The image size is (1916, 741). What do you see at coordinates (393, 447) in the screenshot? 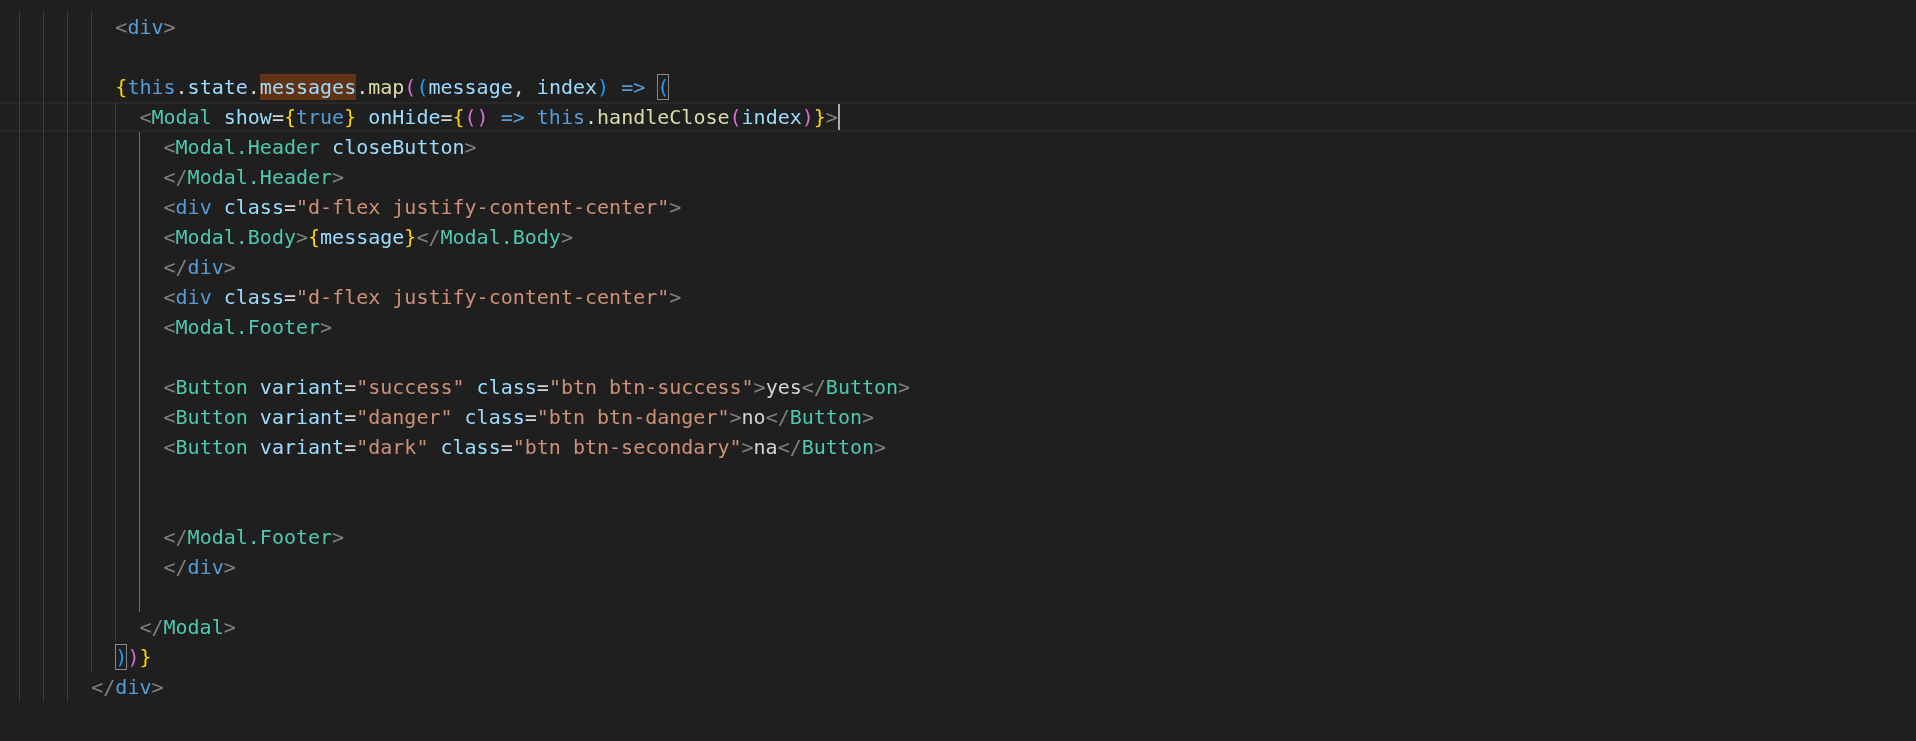
I see `string-literal: "dark"` at bounding box center [393, 447].